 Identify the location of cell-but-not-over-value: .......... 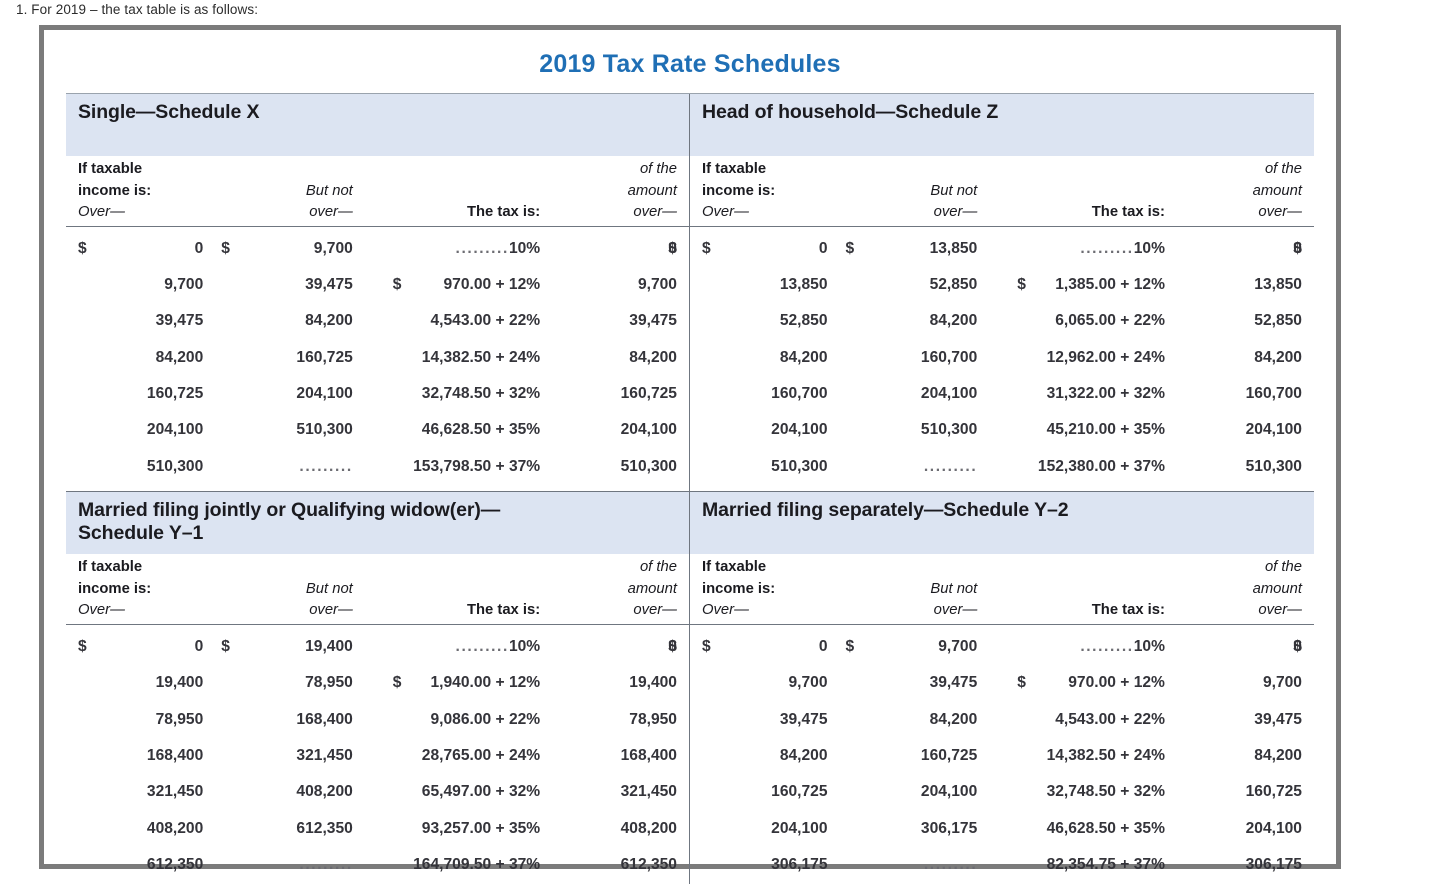
(950, 864).